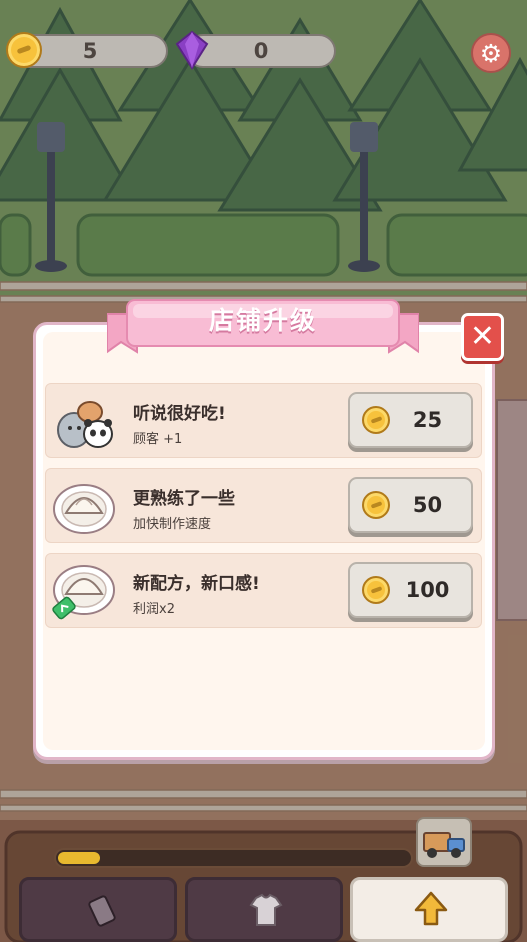 The image size is (527, 942). Describe the element at coordinates (261, 51) in the screenshot. I see `gem-count: 0` at that location.